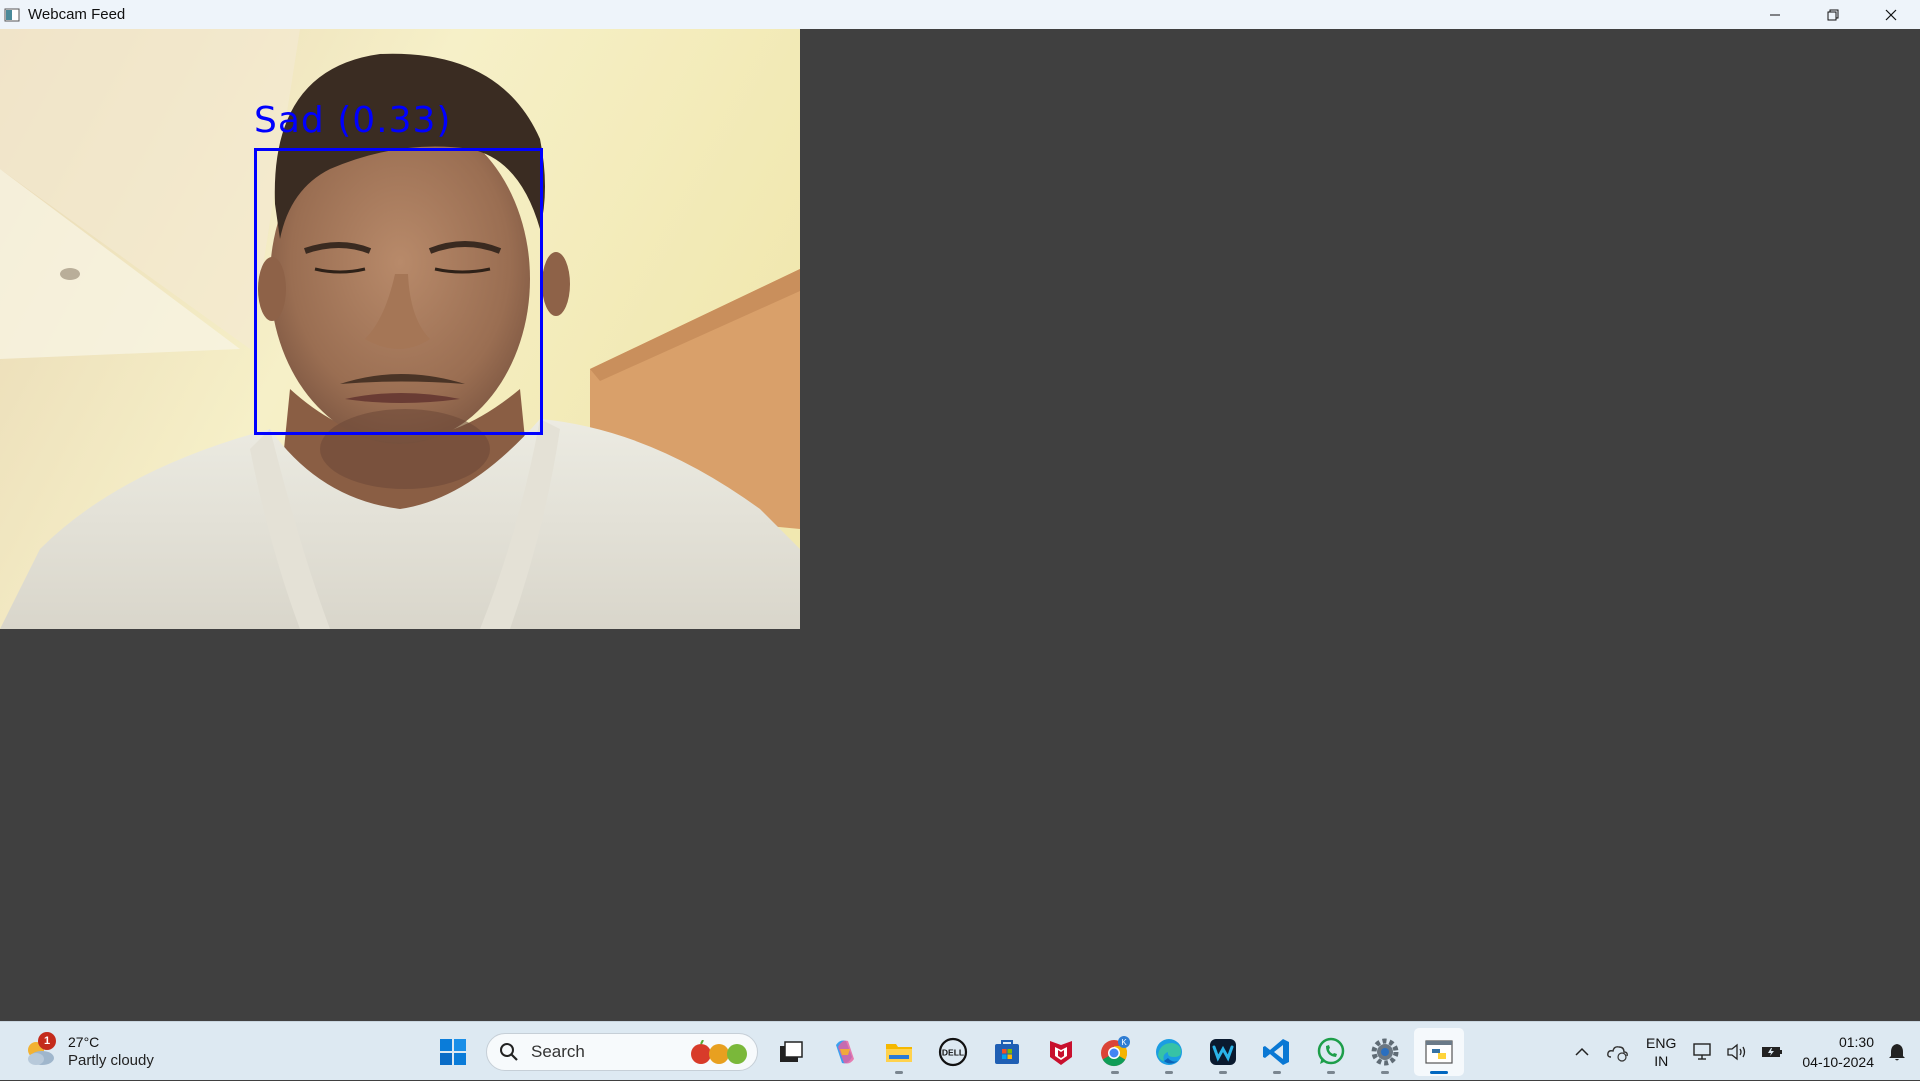 Image resolution: width=1920 pixels, height=1081 pixels. Describe the element at coordinates (84, 1042) in the screenshot. I see `weather-temperature: 27°C` at that location.